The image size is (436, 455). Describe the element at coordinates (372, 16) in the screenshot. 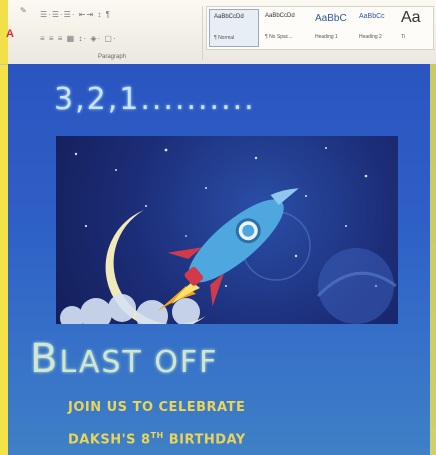

I see `style-sample: AaBbCc` at that location.